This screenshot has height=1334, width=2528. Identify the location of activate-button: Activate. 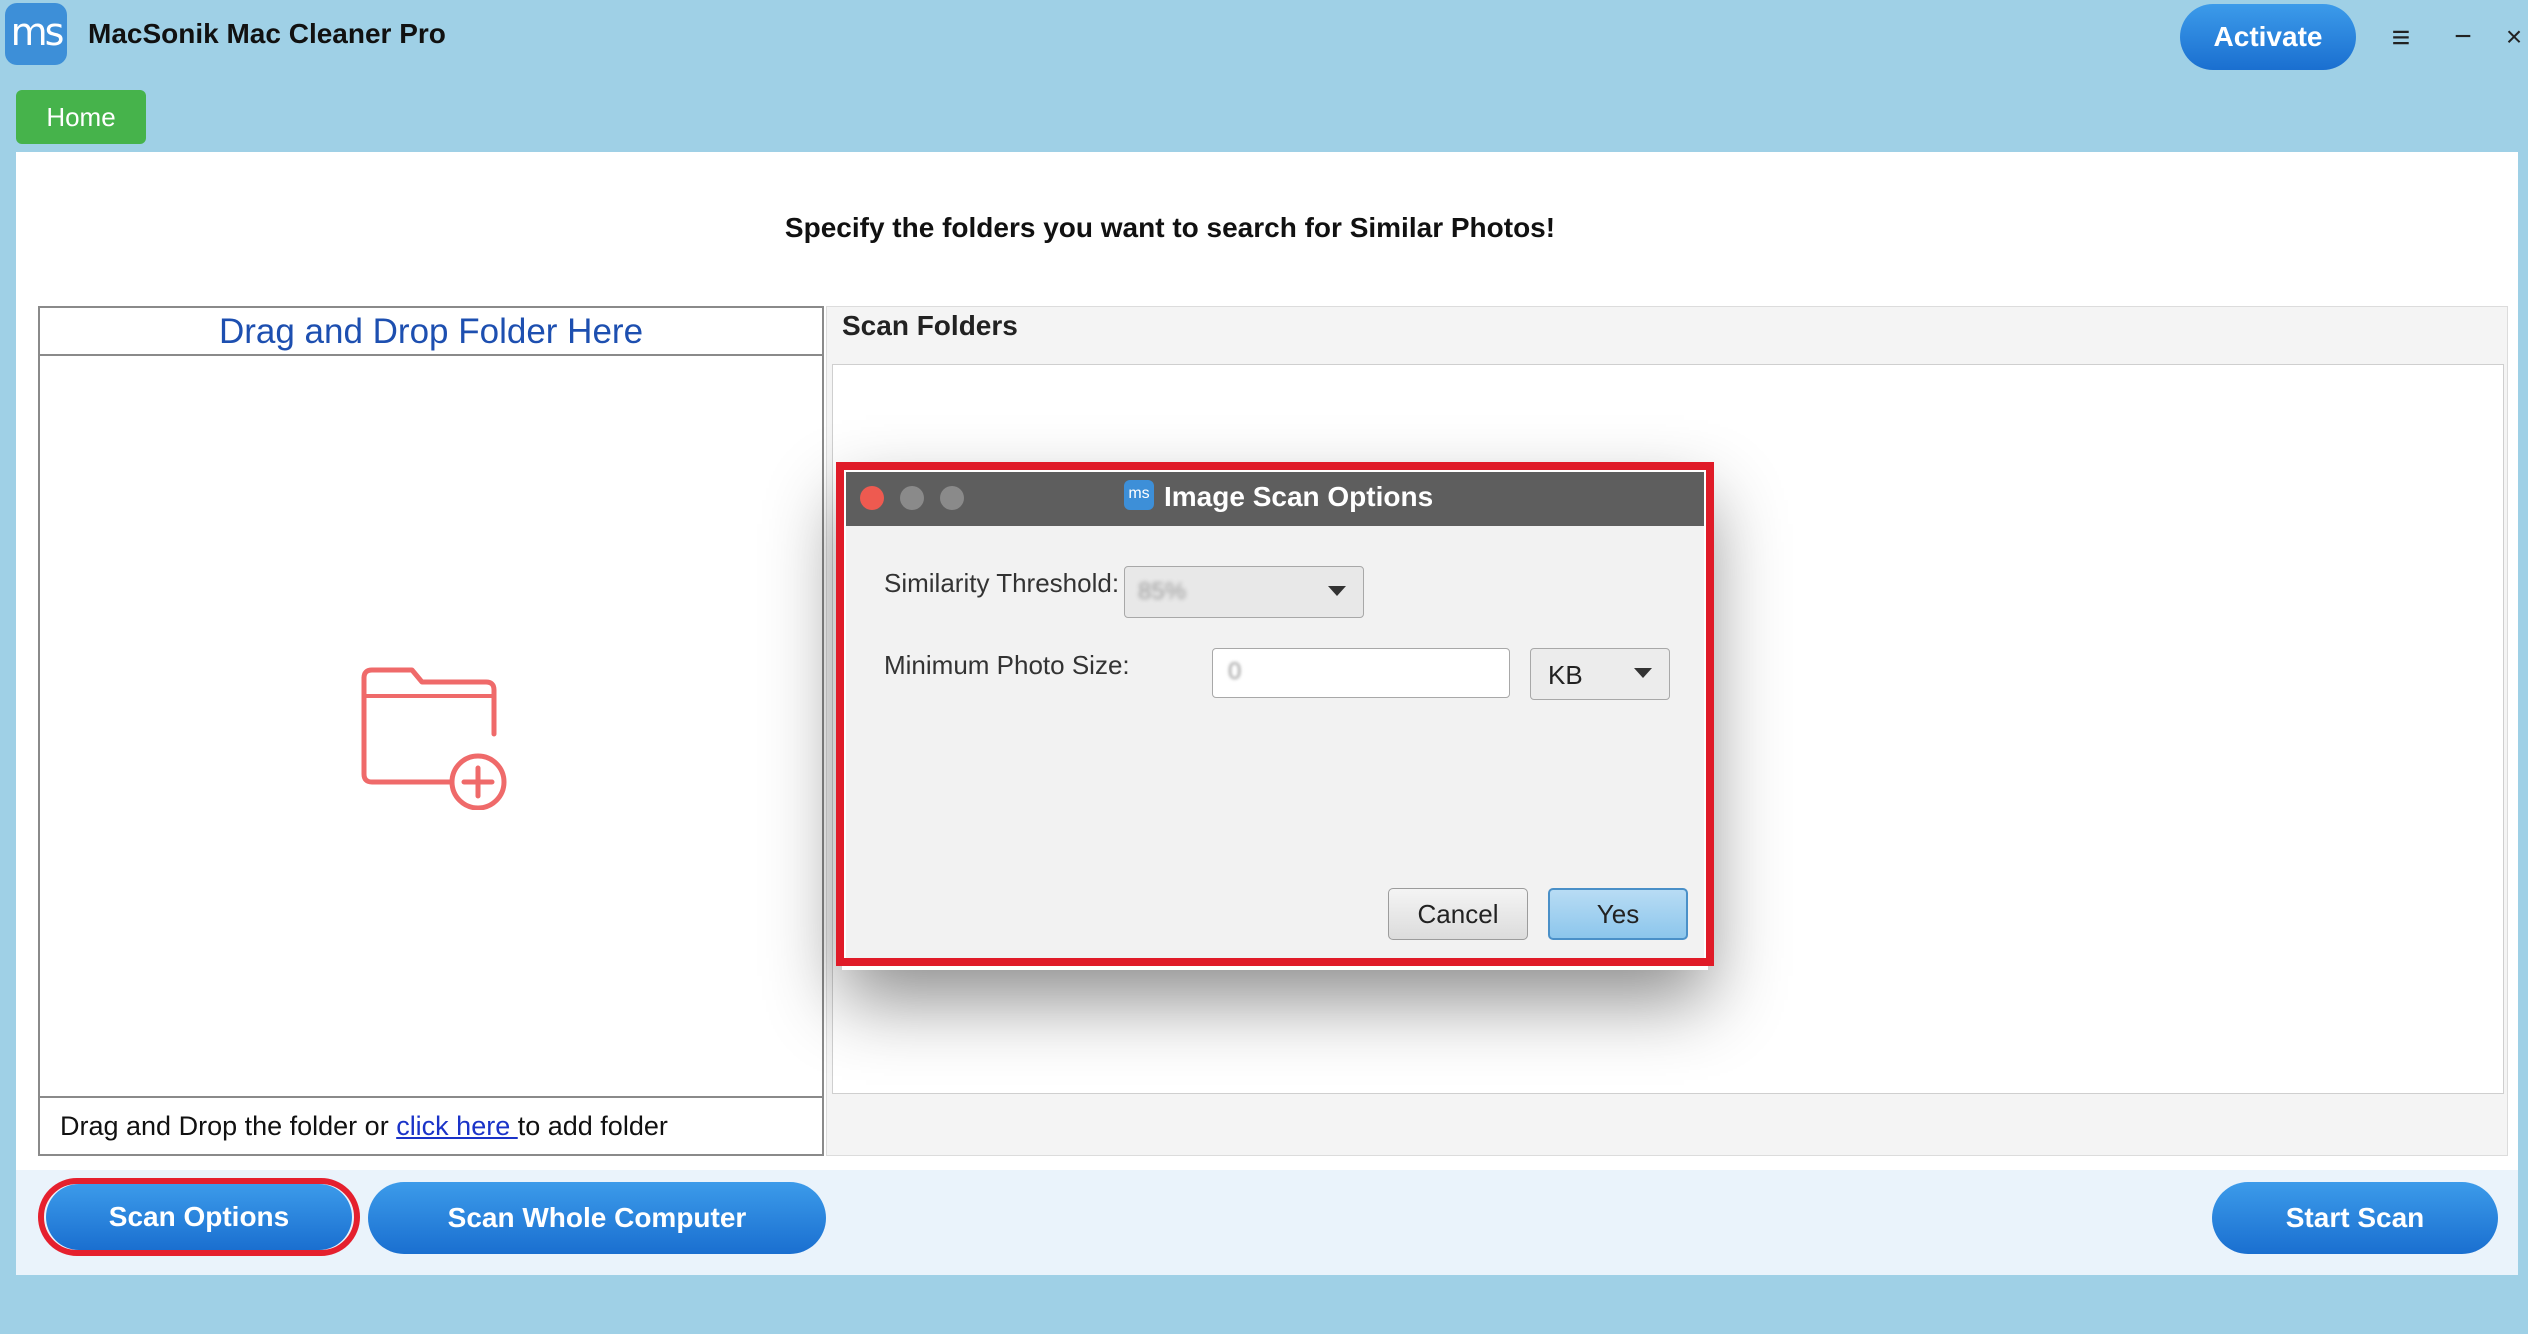
(2268, 37).